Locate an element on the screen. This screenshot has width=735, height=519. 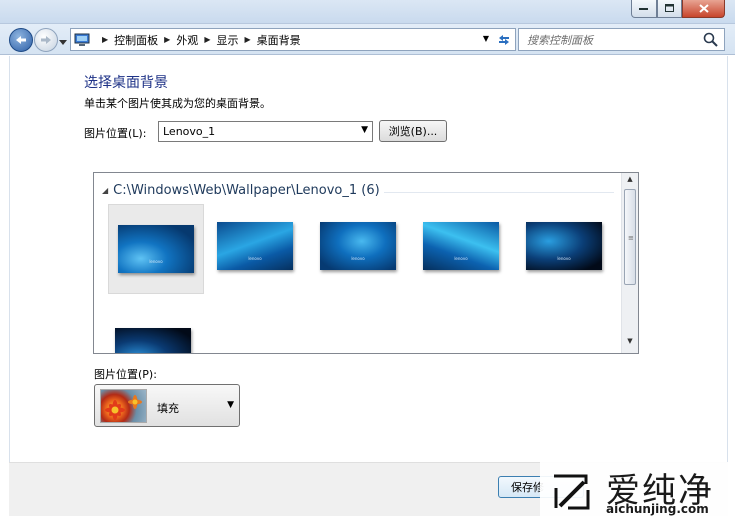
caption-buttons is located at coordinates (678, 9).